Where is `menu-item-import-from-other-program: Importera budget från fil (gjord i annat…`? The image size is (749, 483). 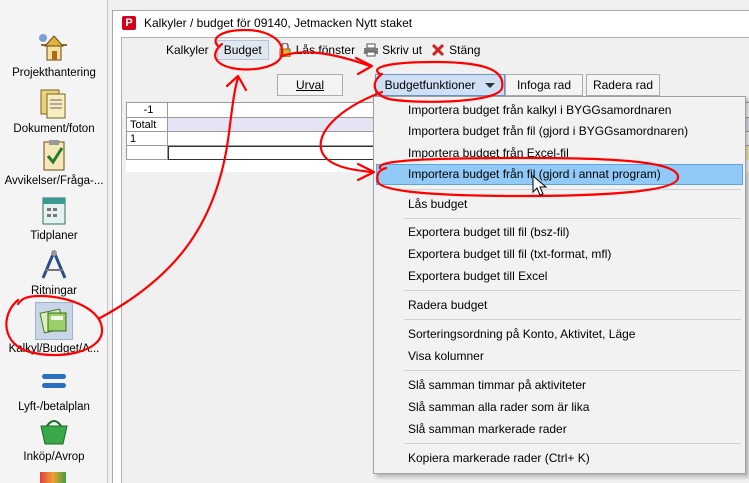
menu-item-import-from-other-program: Importera budget från fil (gjord i annat… is located at coordinates (559, 174).